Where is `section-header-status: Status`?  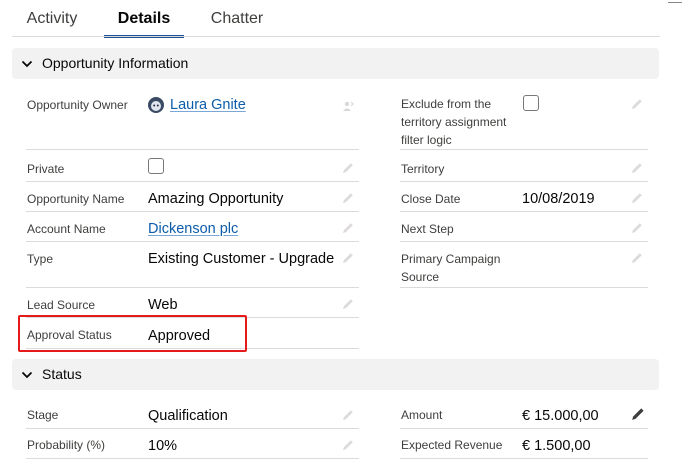
section-header-status: Status is located at coordinates (335, 374).